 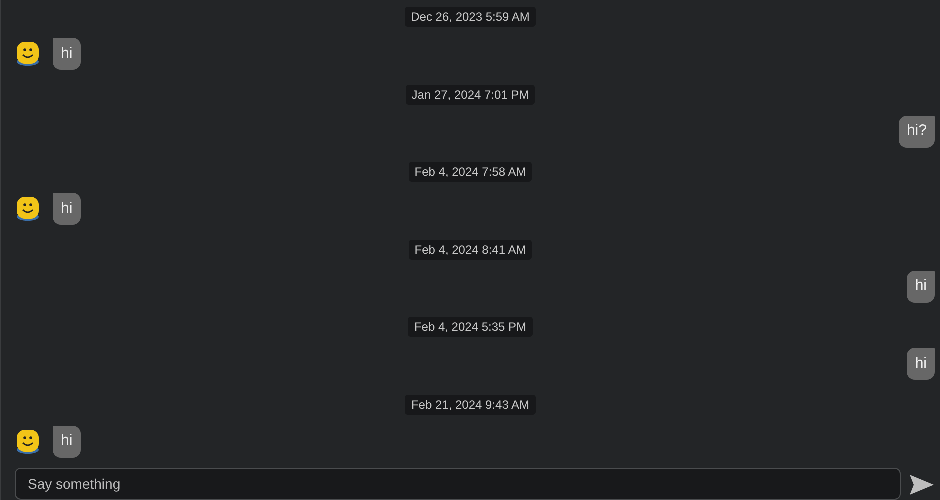 I want to click on timestamp: Feb 4, 2024 8:41 AM, so click(x=470, y=250).